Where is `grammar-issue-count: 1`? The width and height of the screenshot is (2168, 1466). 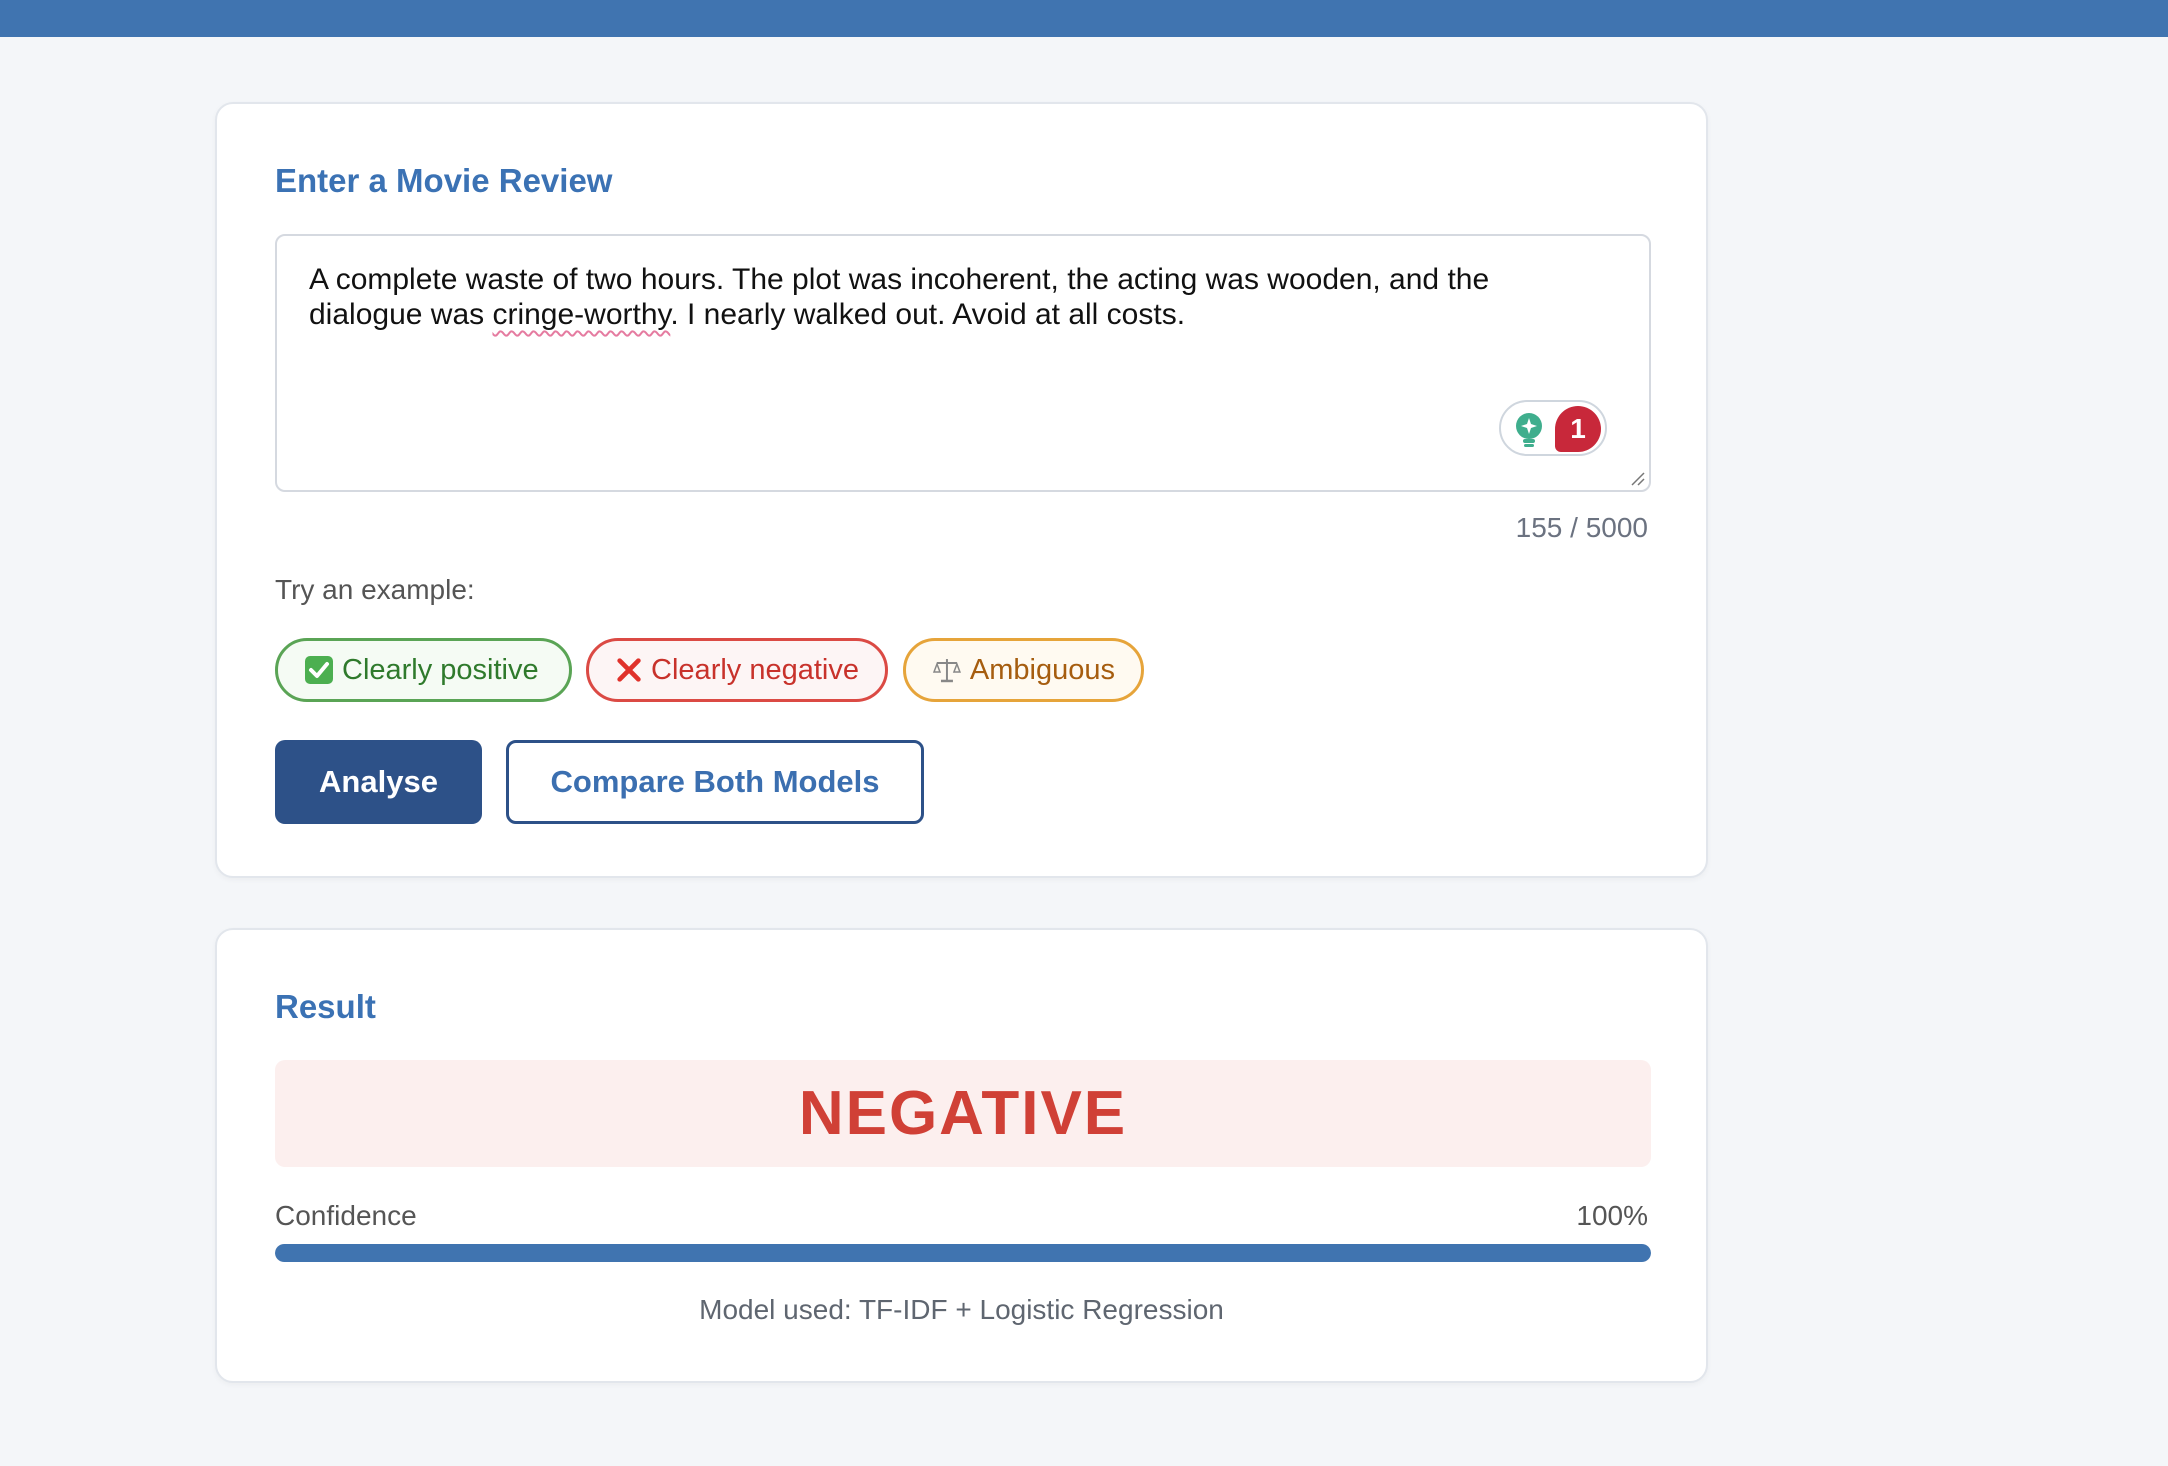 grammar-issue-count: 1 is located at coordinates (1578, 429).